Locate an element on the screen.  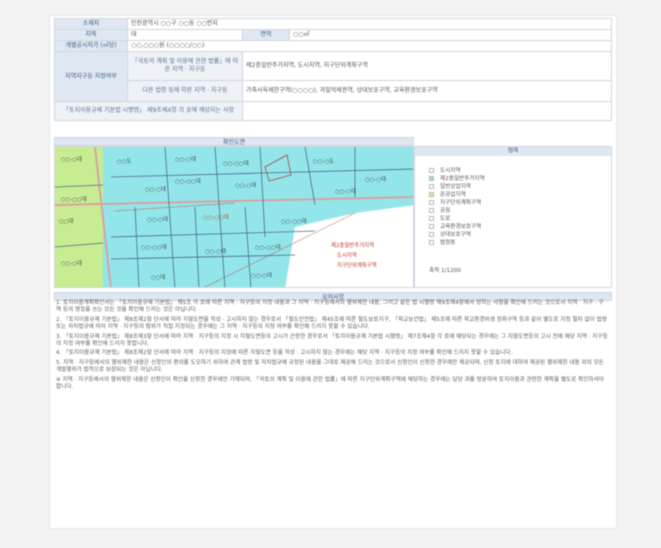
table-row: 「토지이용규제 기본법 시행령」 제9조제4항 각 호에 해당되는 사항 is located at coordinates (333, 111).